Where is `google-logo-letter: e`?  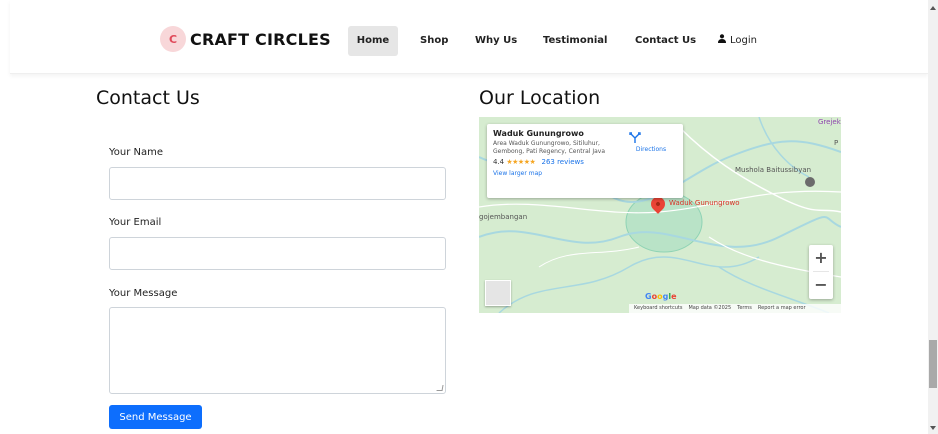 google-logo-letter: e is located at coordinates (674, 296).